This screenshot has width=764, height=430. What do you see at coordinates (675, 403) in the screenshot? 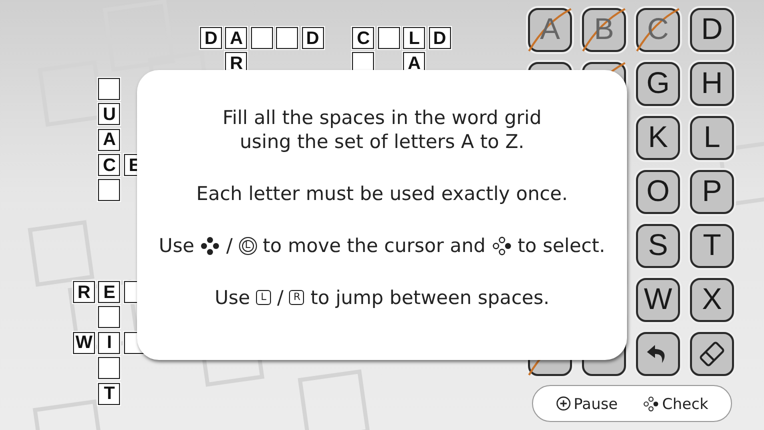
I see `check-button: Check` at bounding box center [675, 403].